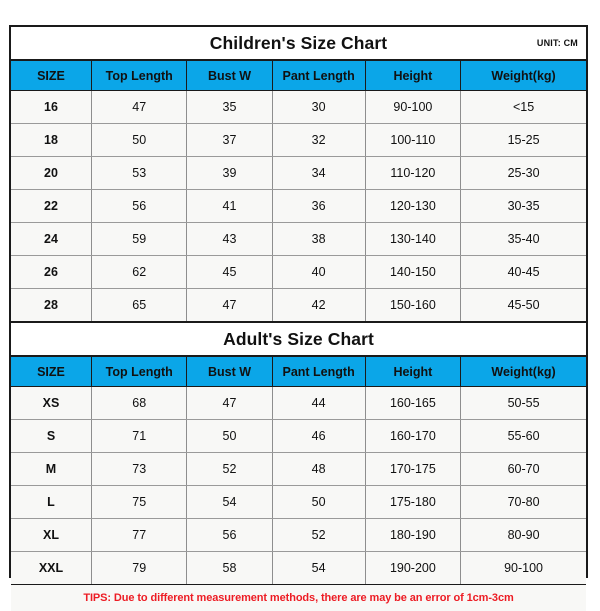 The width and height of the screenshot is (600, 611). What do you see at coordinates (229, 469) in the screenshot?
I see `table-cell: 52` at bounding box center [229, 469].